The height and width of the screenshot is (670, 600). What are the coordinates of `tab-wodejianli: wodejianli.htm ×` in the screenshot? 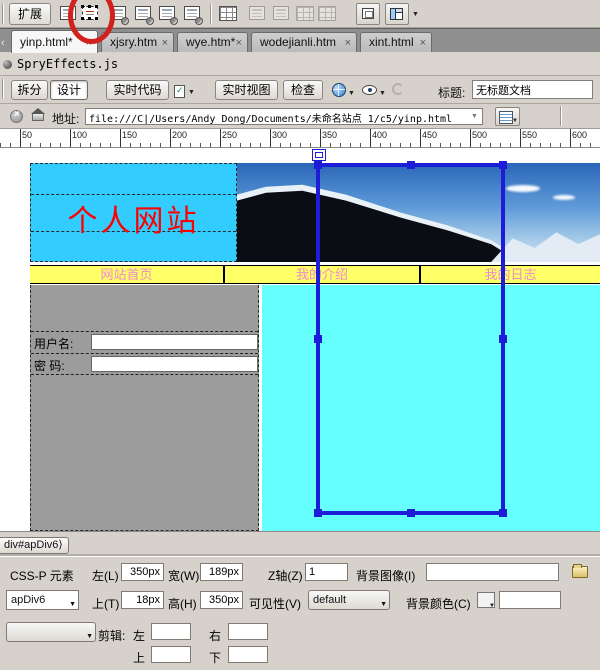 It's located at (304, 42).